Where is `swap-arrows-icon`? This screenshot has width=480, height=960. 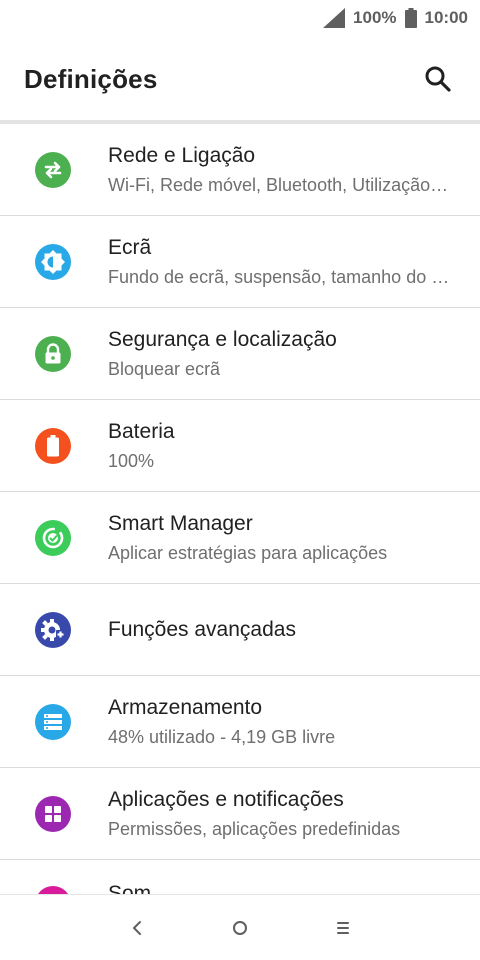 swap-arrows-icon is located at coordinates (52, 169).